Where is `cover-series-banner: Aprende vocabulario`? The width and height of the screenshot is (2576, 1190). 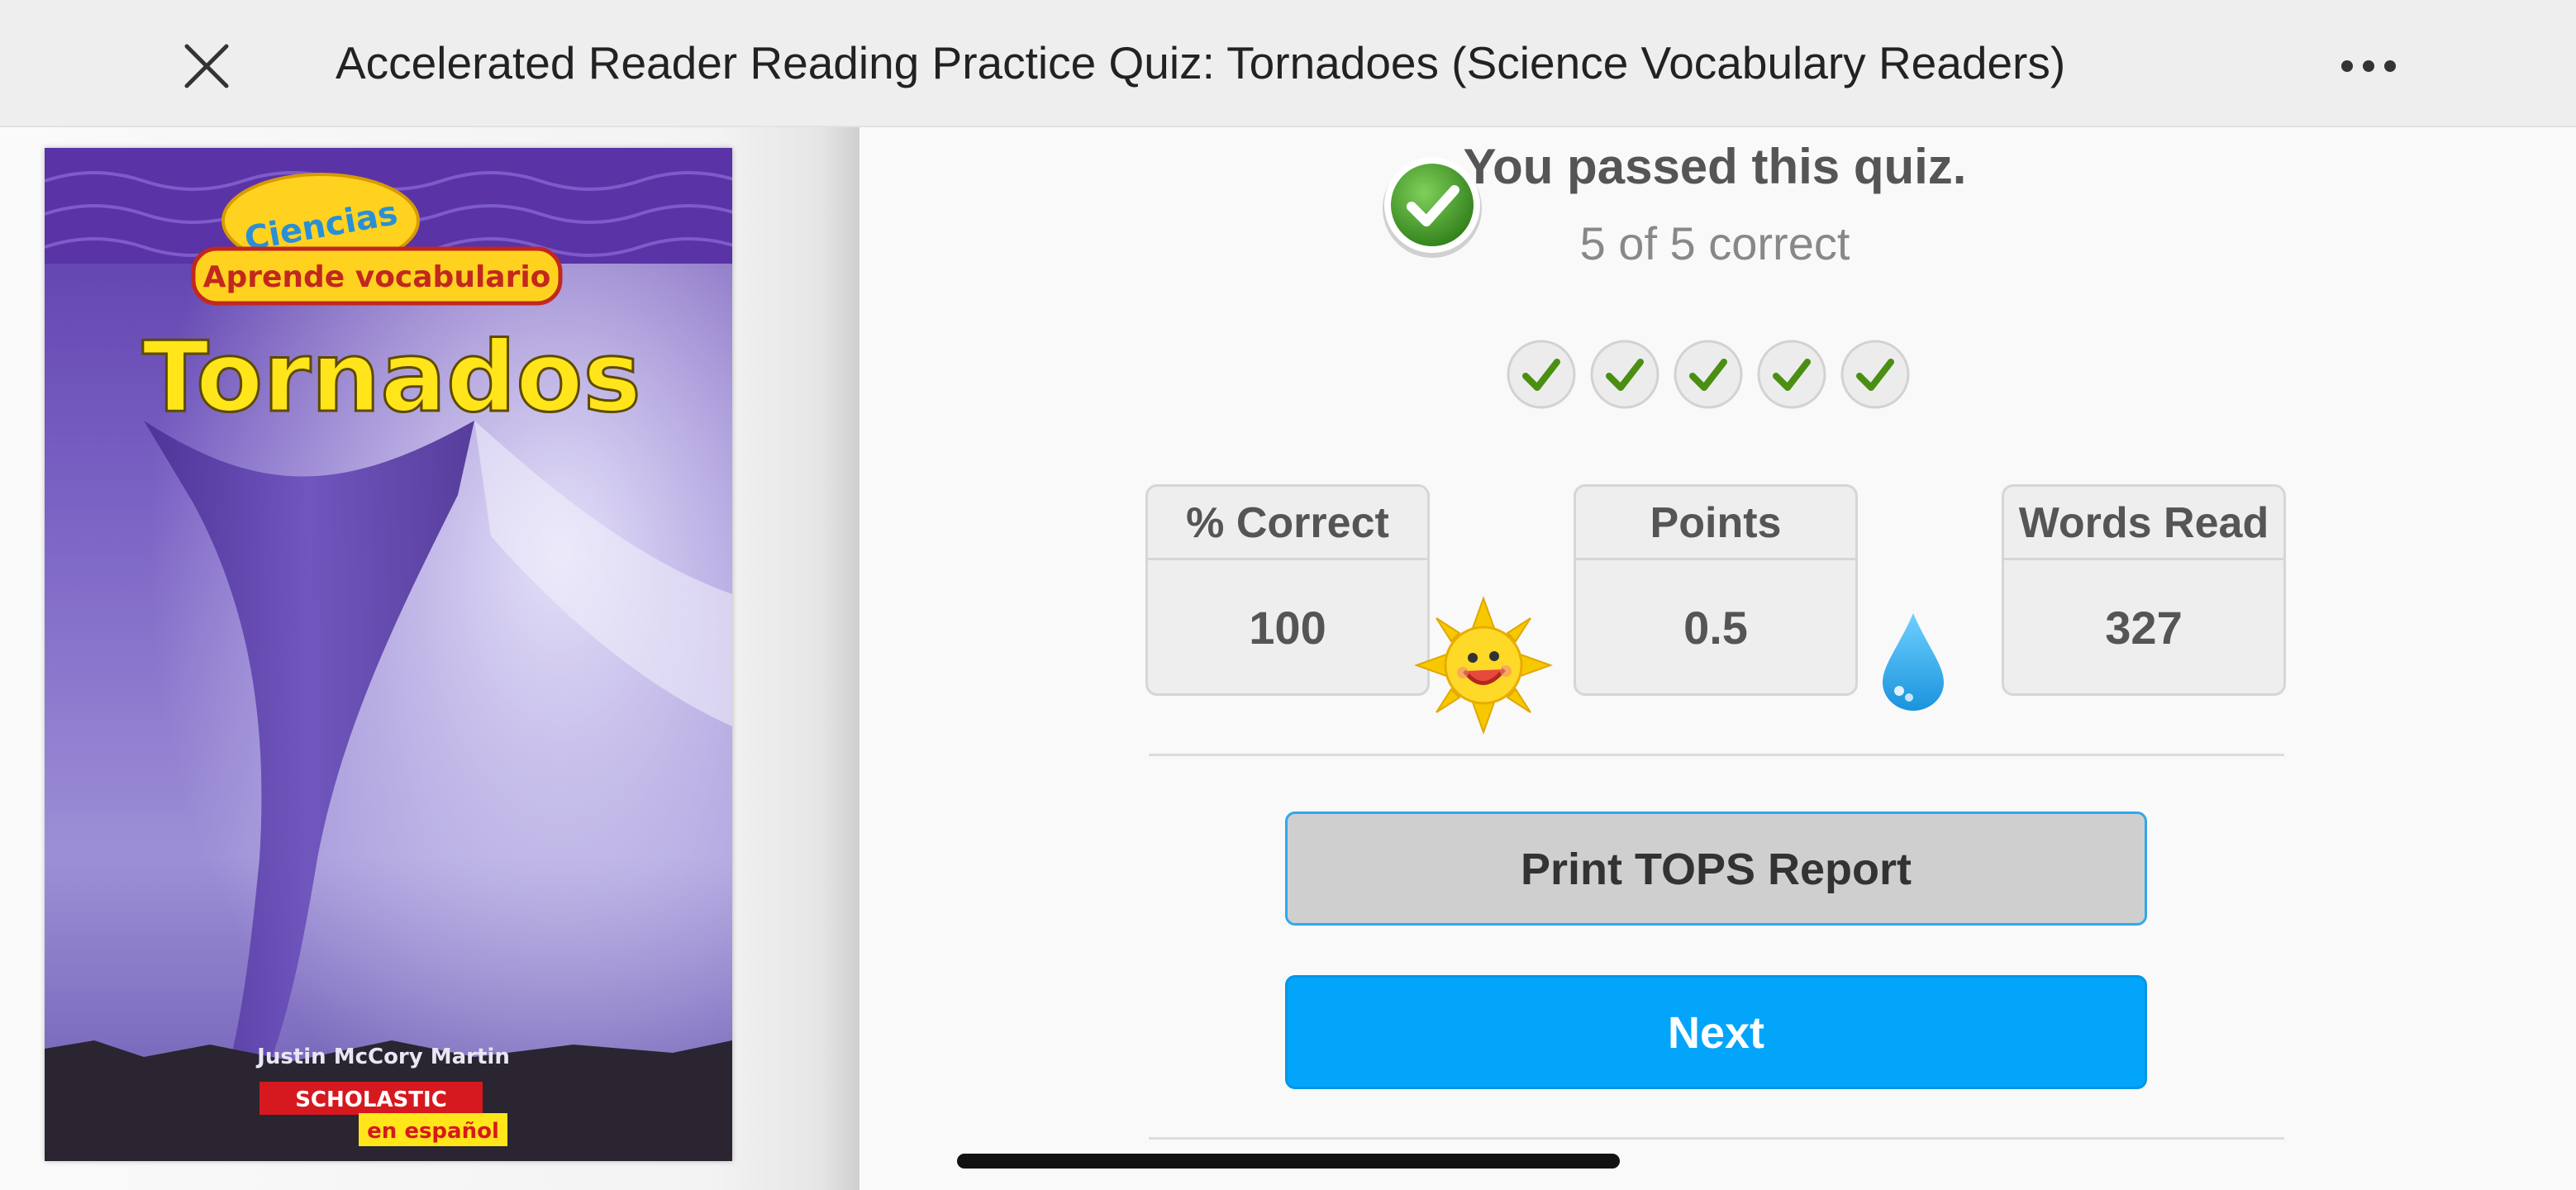
cover-series-banner: Aprende vocabulario is located at coordinates (377, 277).